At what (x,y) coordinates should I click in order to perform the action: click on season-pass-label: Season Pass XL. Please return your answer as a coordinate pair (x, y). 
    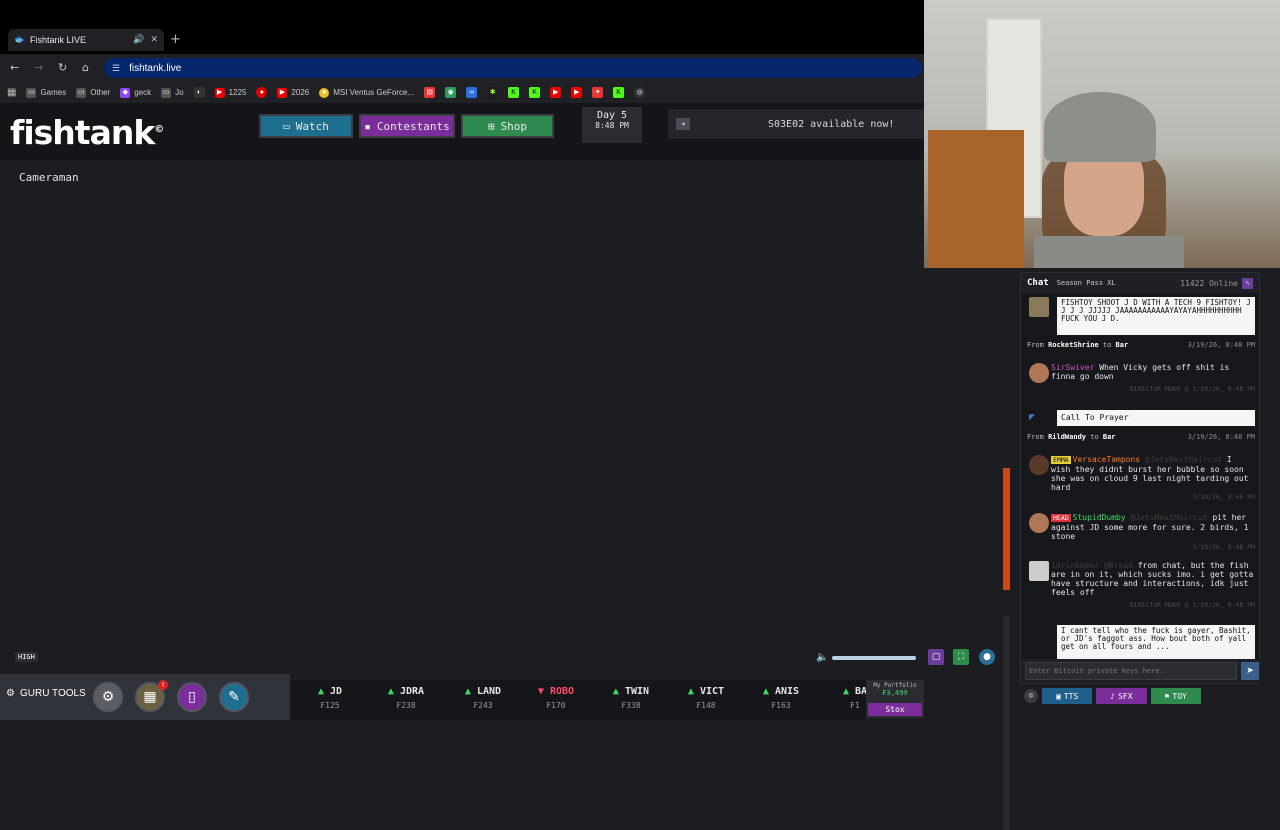
    Looking at the image, I should click on (1086, 283).